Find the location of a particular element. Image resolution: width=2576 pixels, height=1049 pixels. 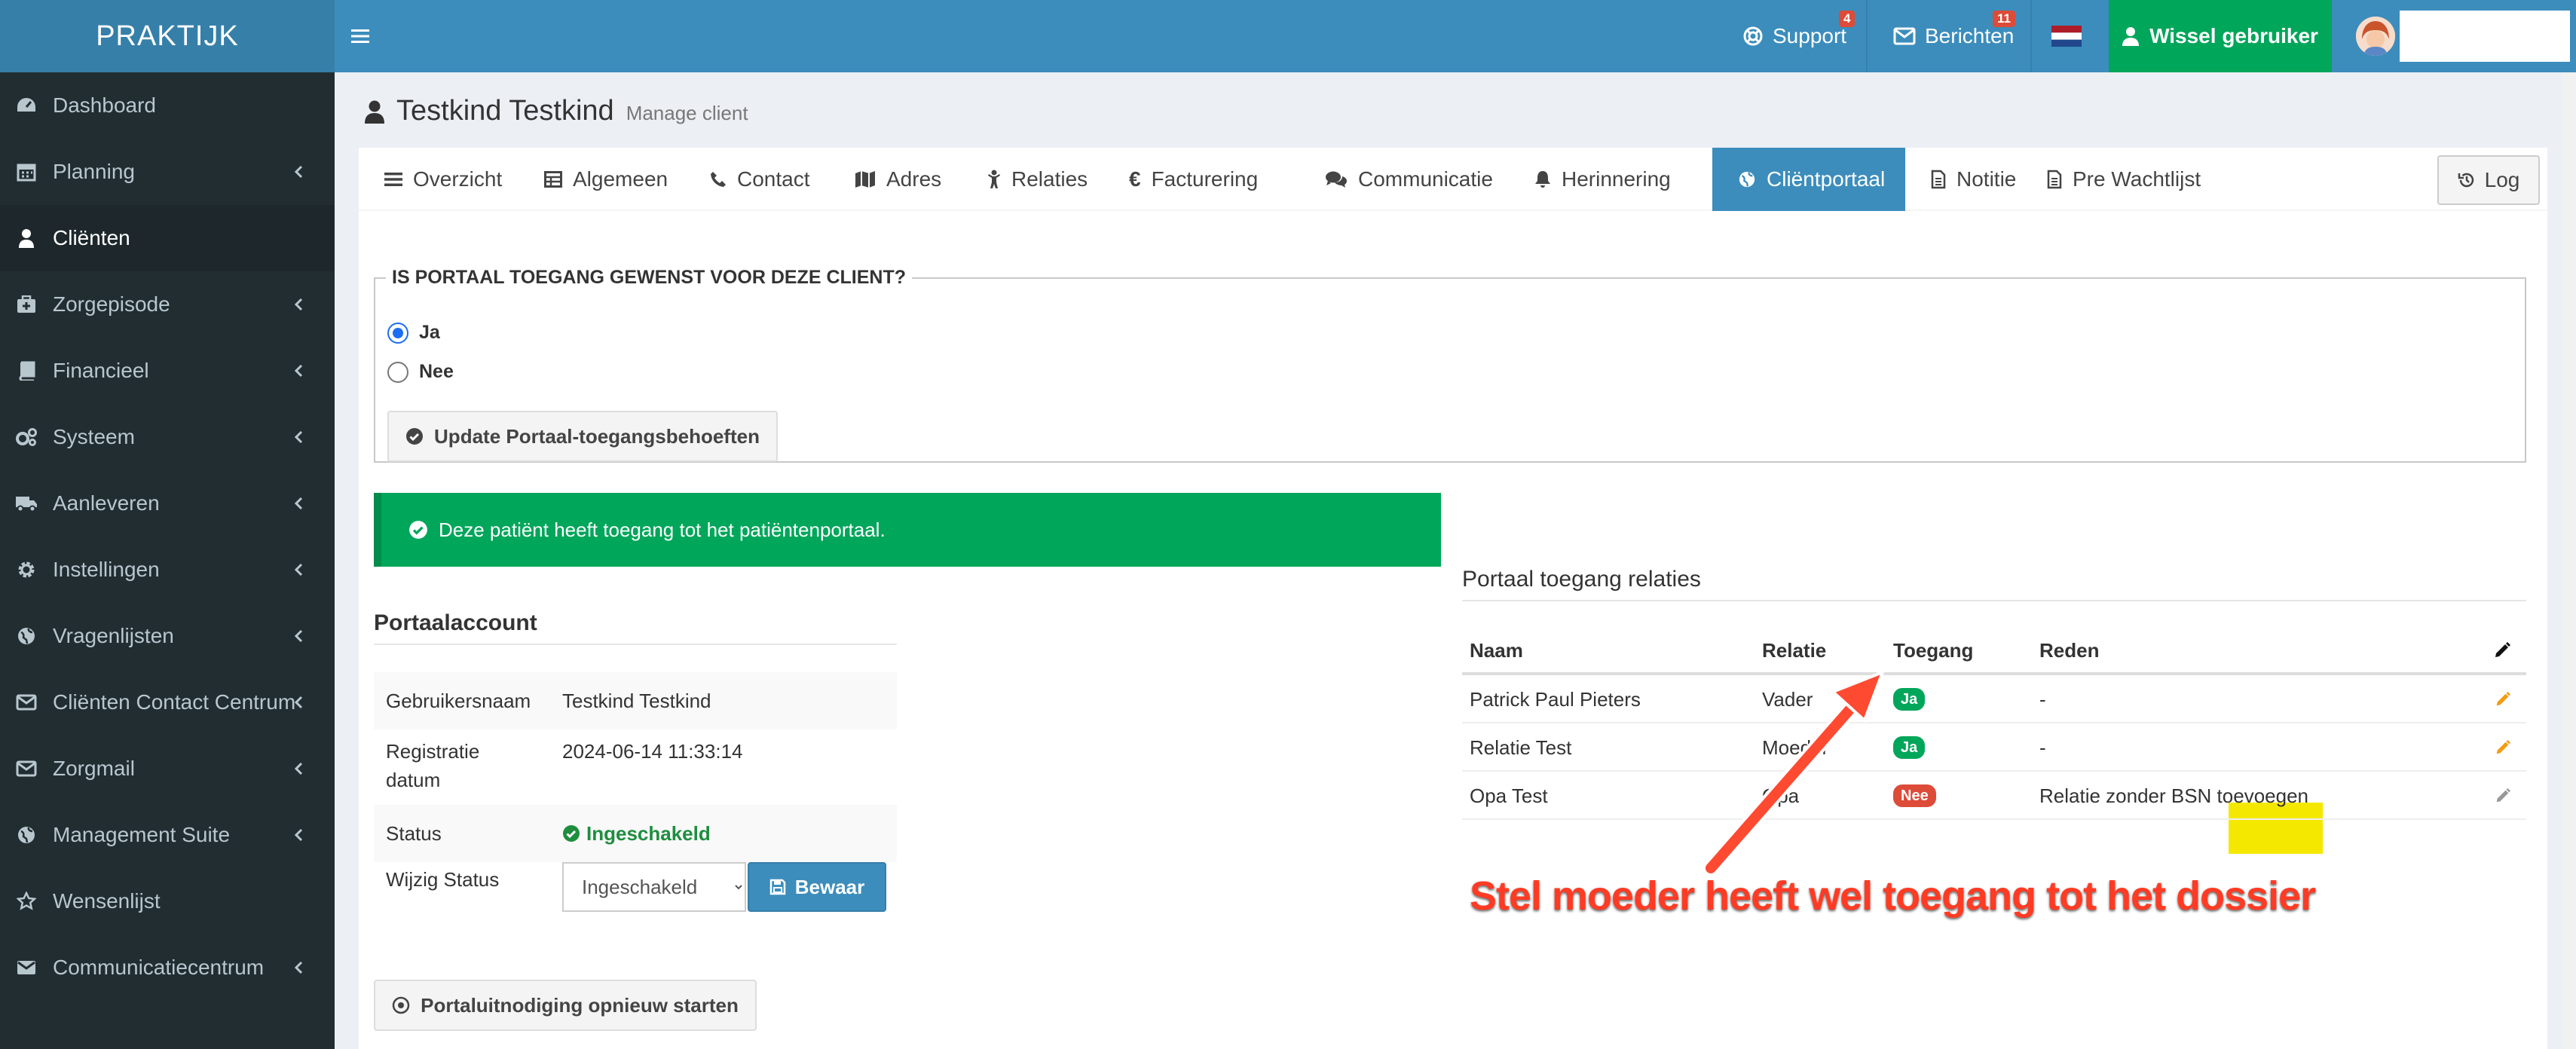

tab-contact: Contact is located at coordinates (760, 179).